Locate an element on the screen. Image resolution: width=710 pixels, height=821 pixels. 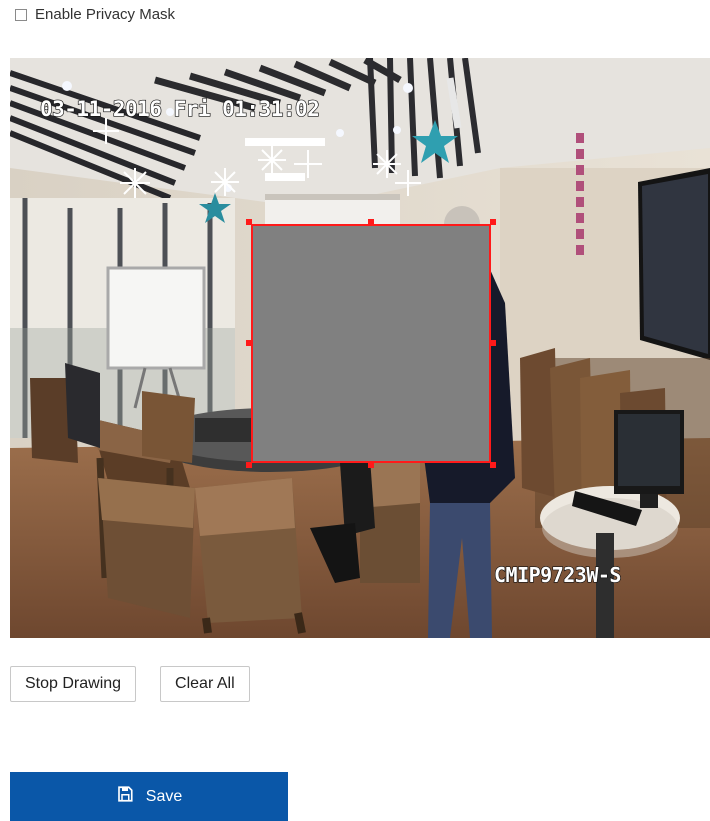
video-timestamp-overlay: 03-11-2016 Fri 01:31:02 is located at coordinates (179, 109).